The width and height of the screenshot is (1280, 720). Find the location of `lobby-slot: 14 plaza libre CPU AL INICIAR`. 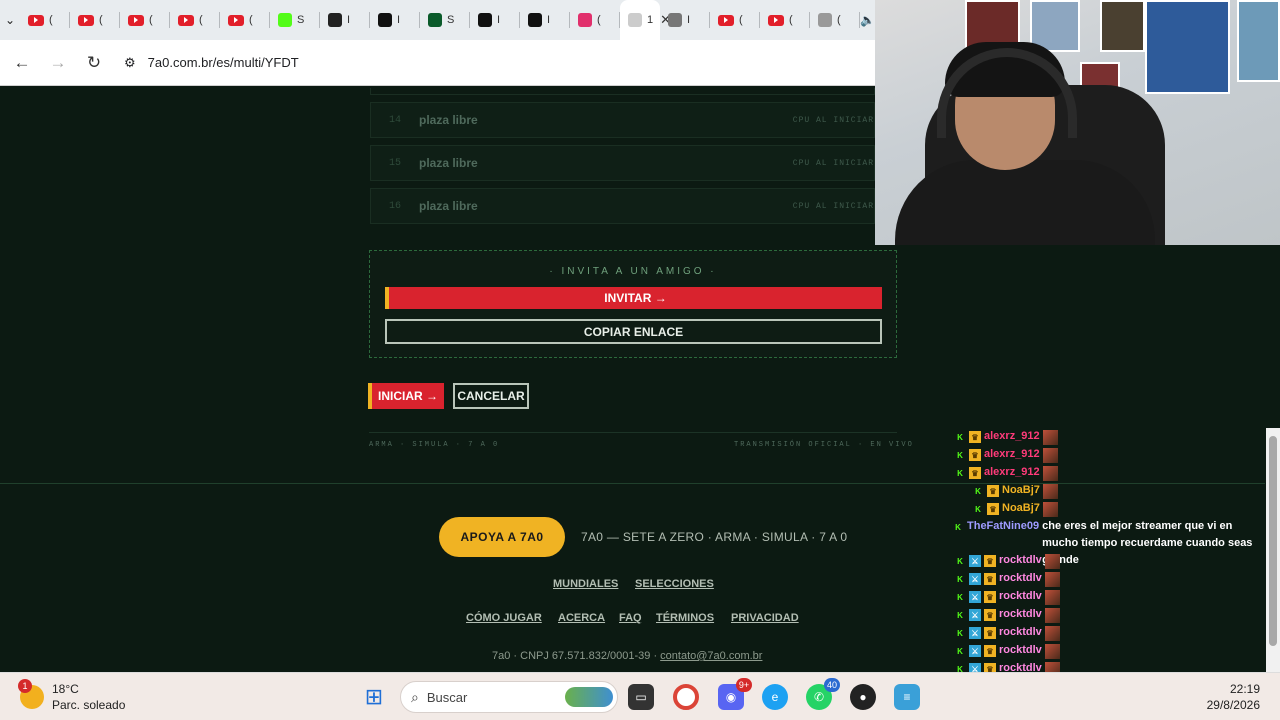

lobby-slot: 14 plaza libre CPU AL INICIAR is located at coordinates (622, 120).